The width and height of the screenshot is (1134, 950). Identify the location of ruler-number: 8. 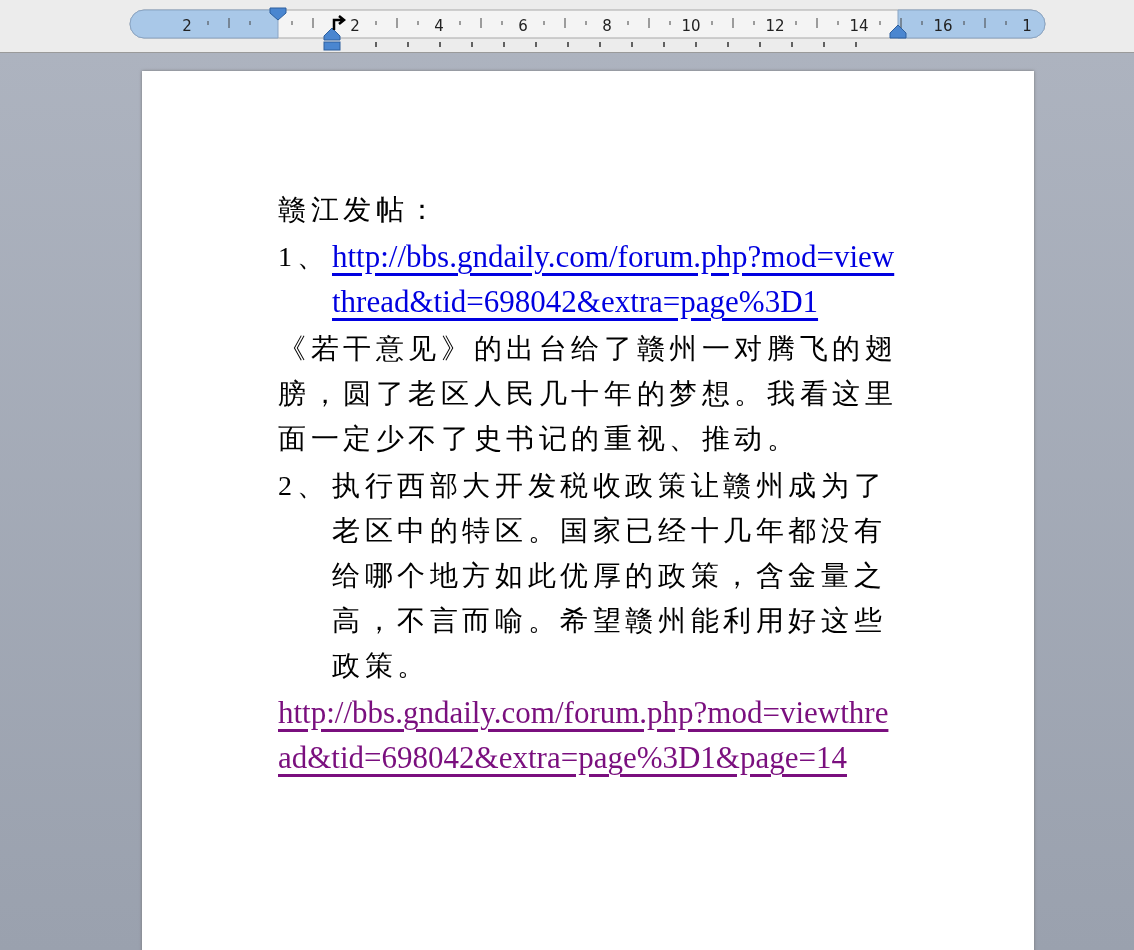
(607, 26).